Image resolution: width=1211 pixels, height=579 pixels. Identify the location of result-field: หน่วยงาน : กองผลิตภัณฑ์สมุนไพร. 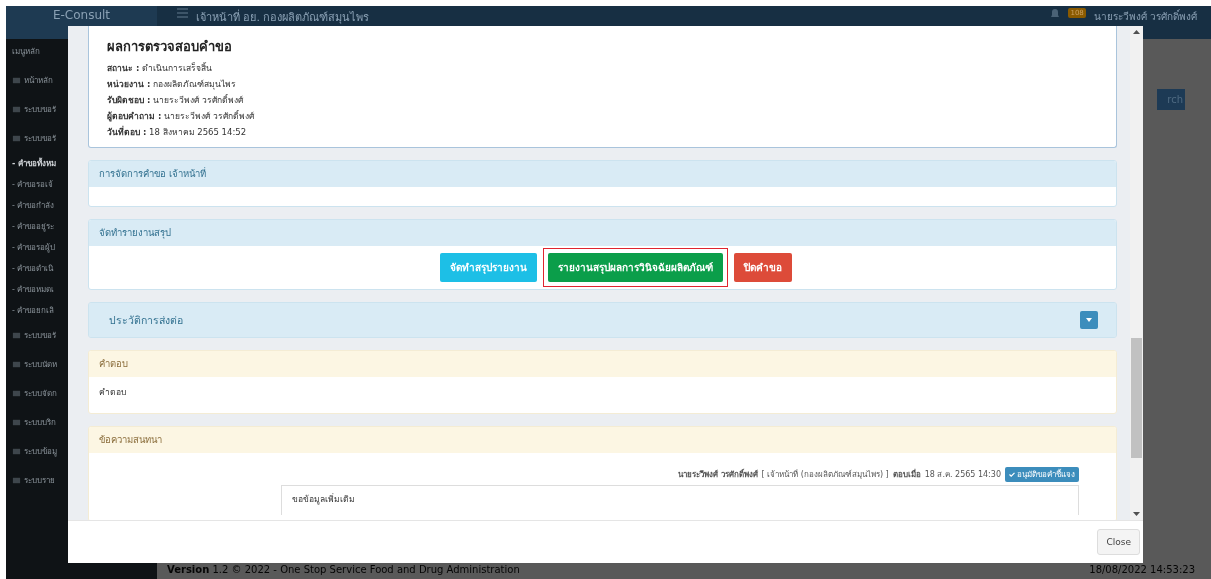
(602, 84).